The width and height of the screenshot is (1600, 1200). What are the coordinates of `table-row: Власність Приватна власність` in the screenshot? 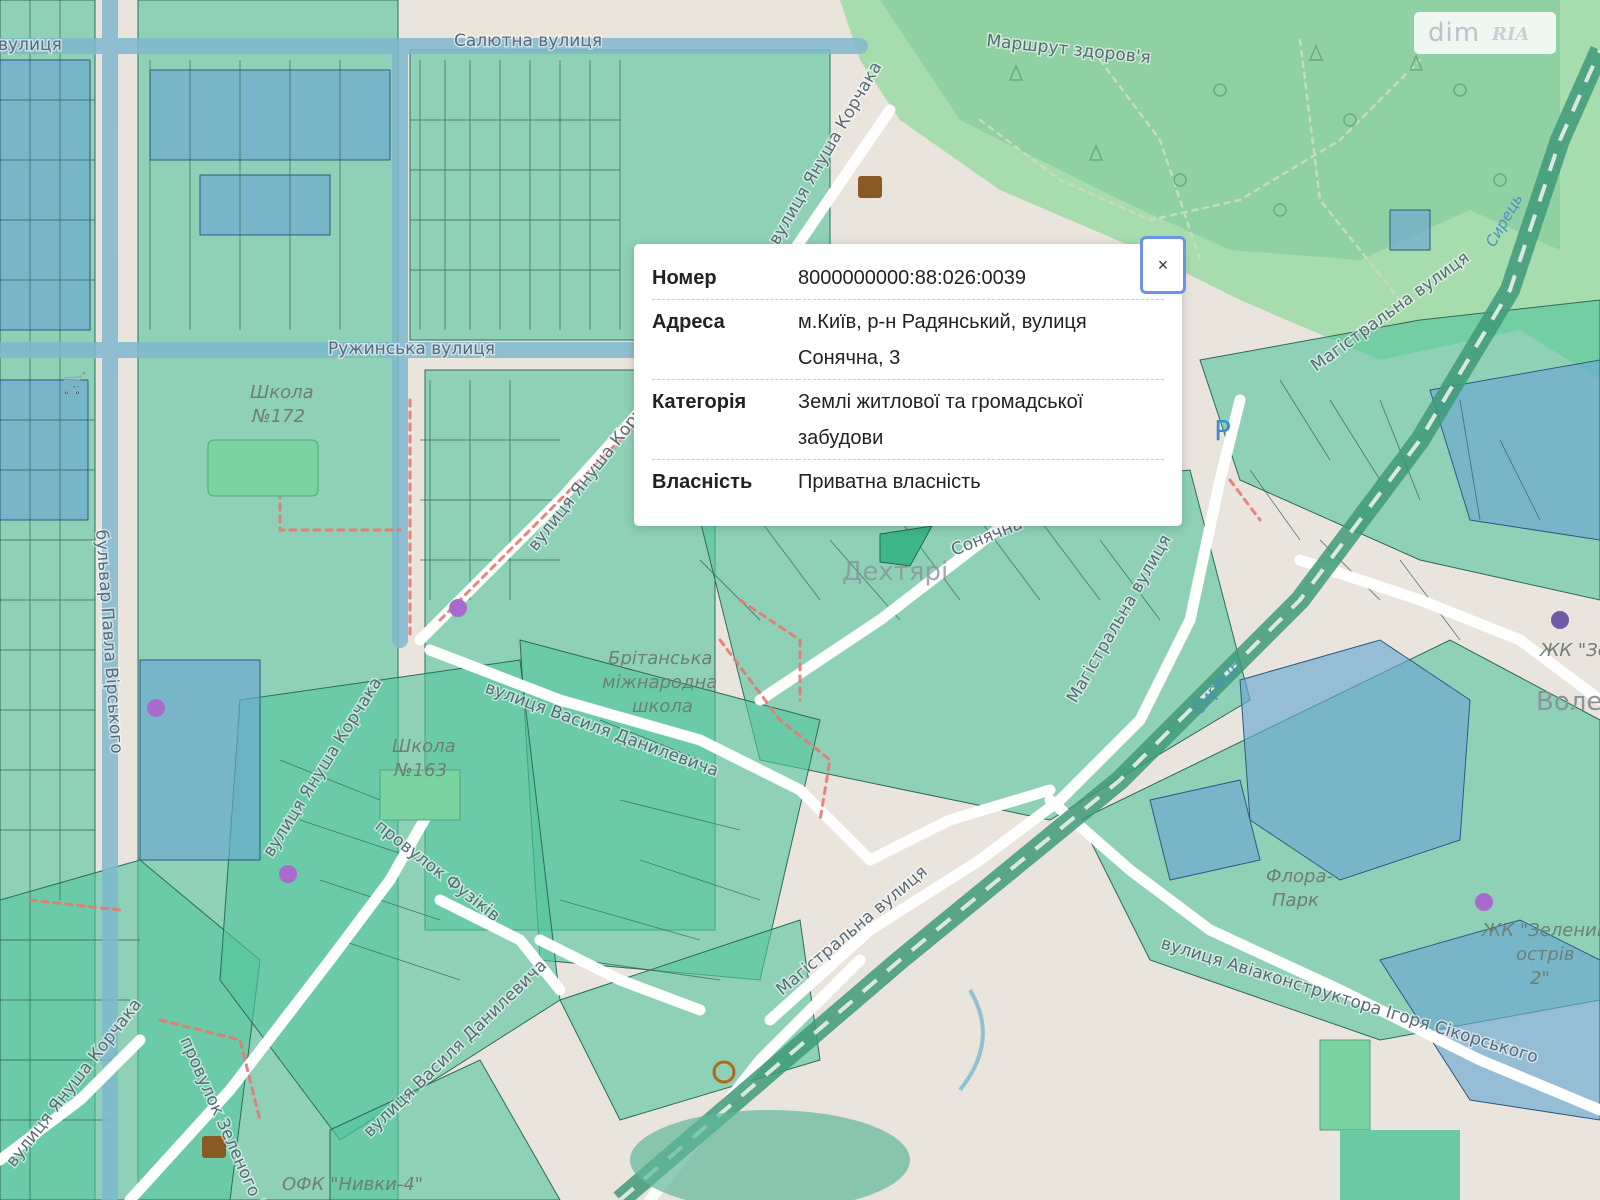 It's located at (908, 482).